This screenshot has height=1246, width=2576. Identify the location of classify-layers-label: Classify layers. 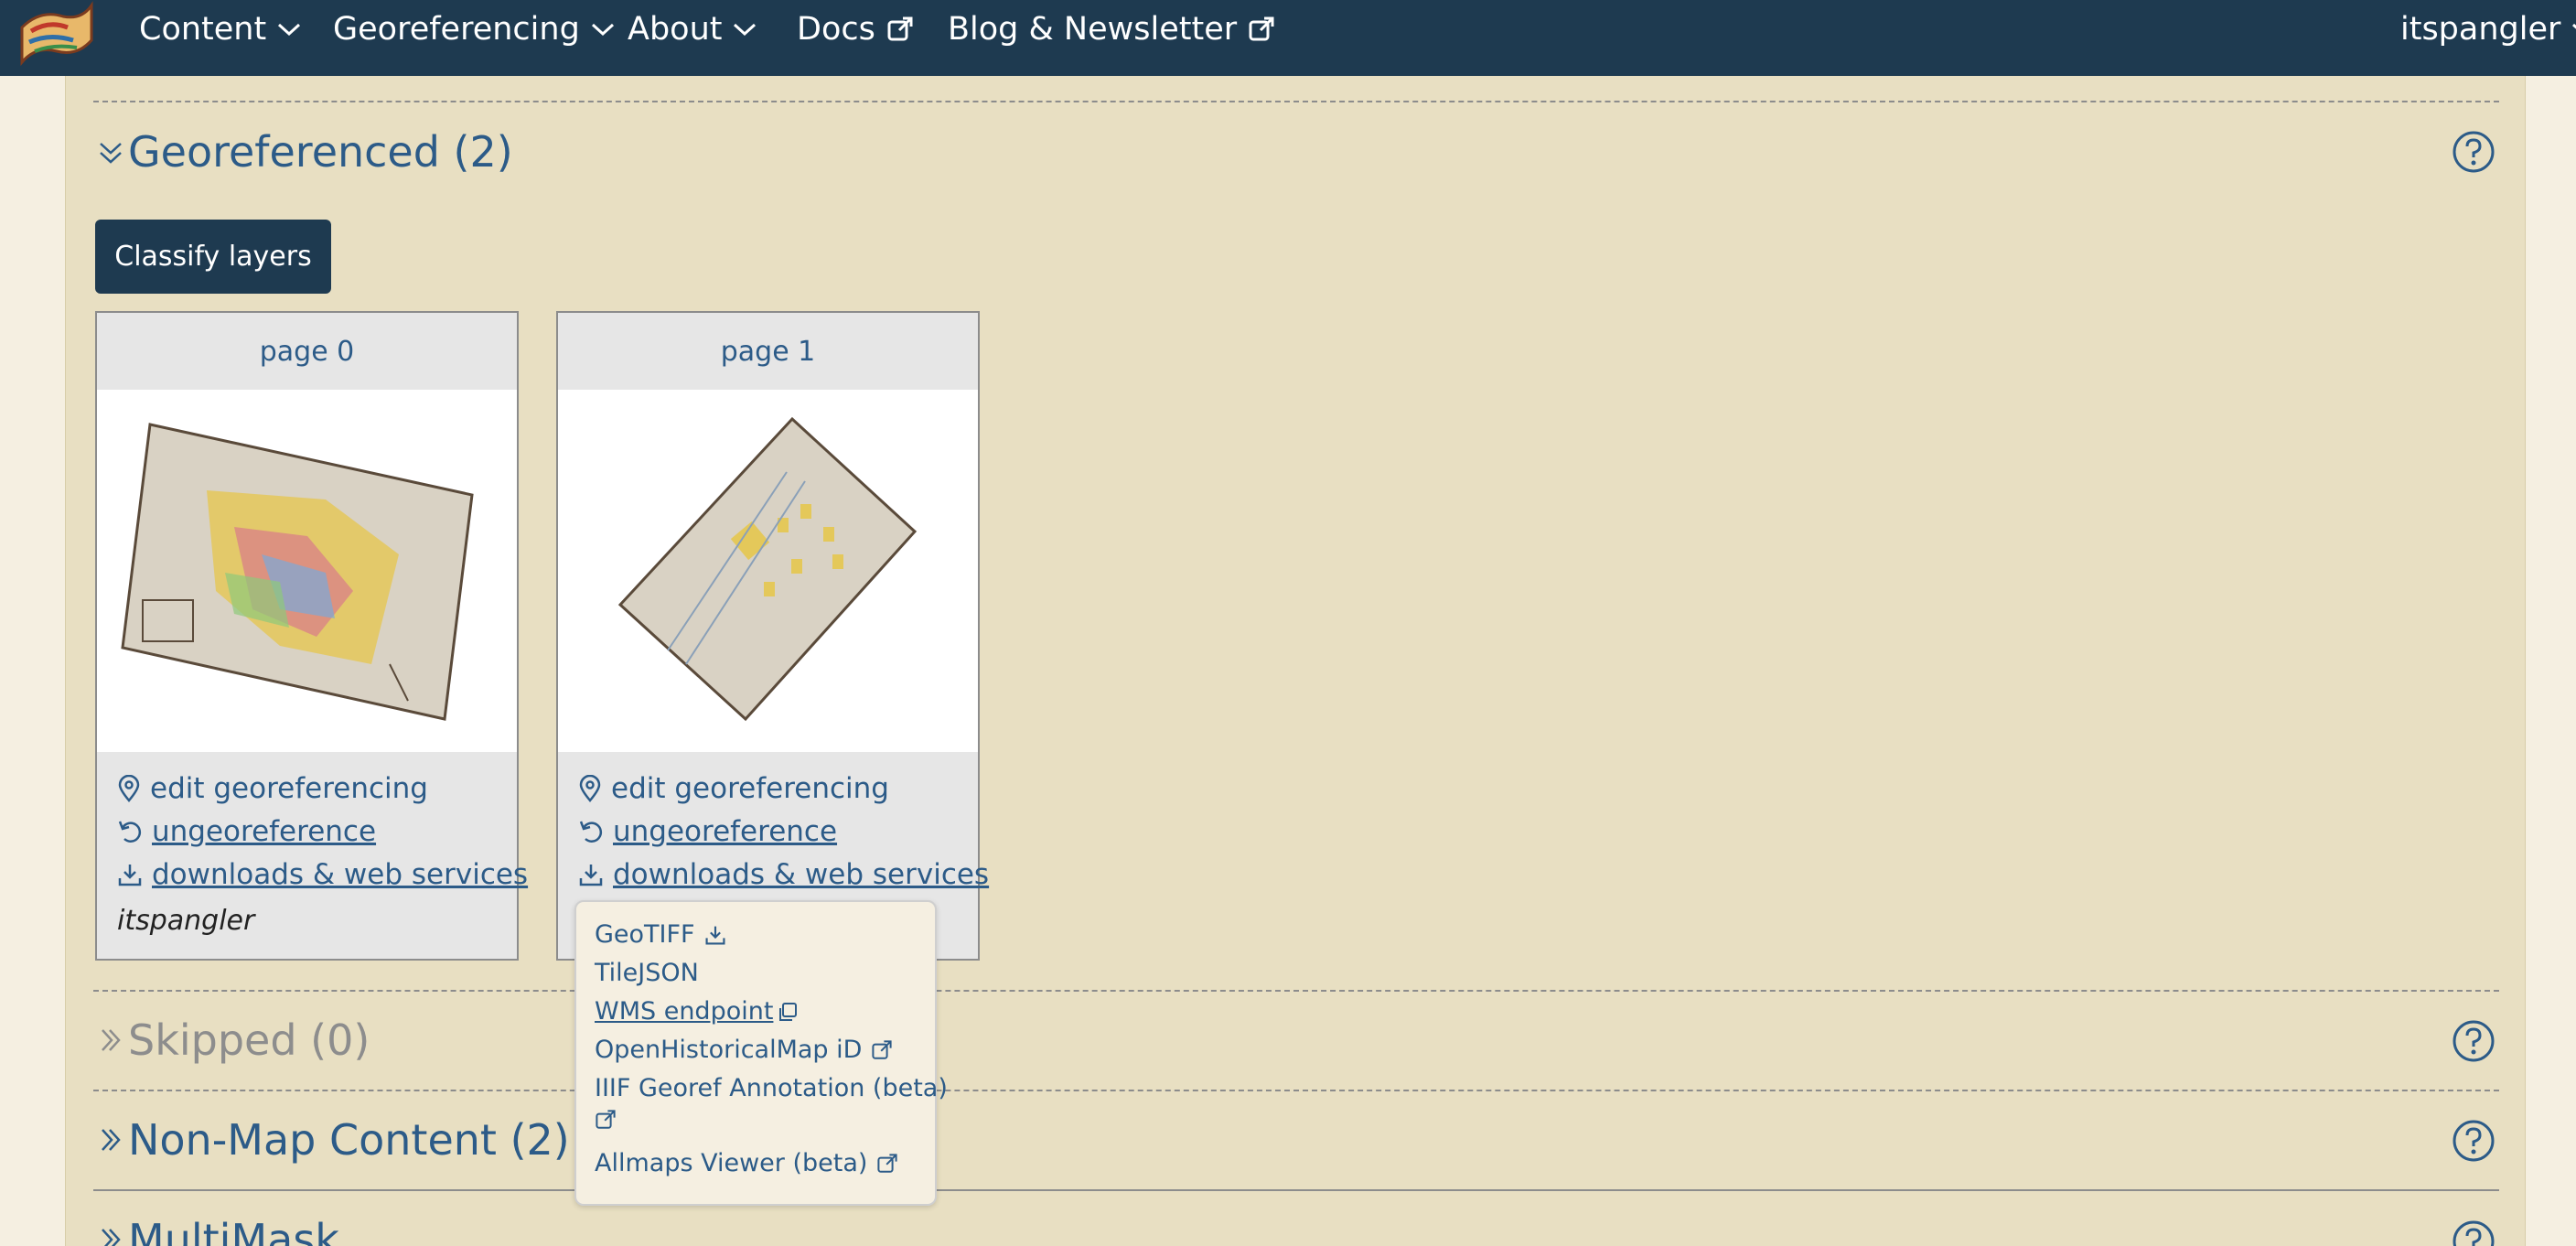
(213, 257).